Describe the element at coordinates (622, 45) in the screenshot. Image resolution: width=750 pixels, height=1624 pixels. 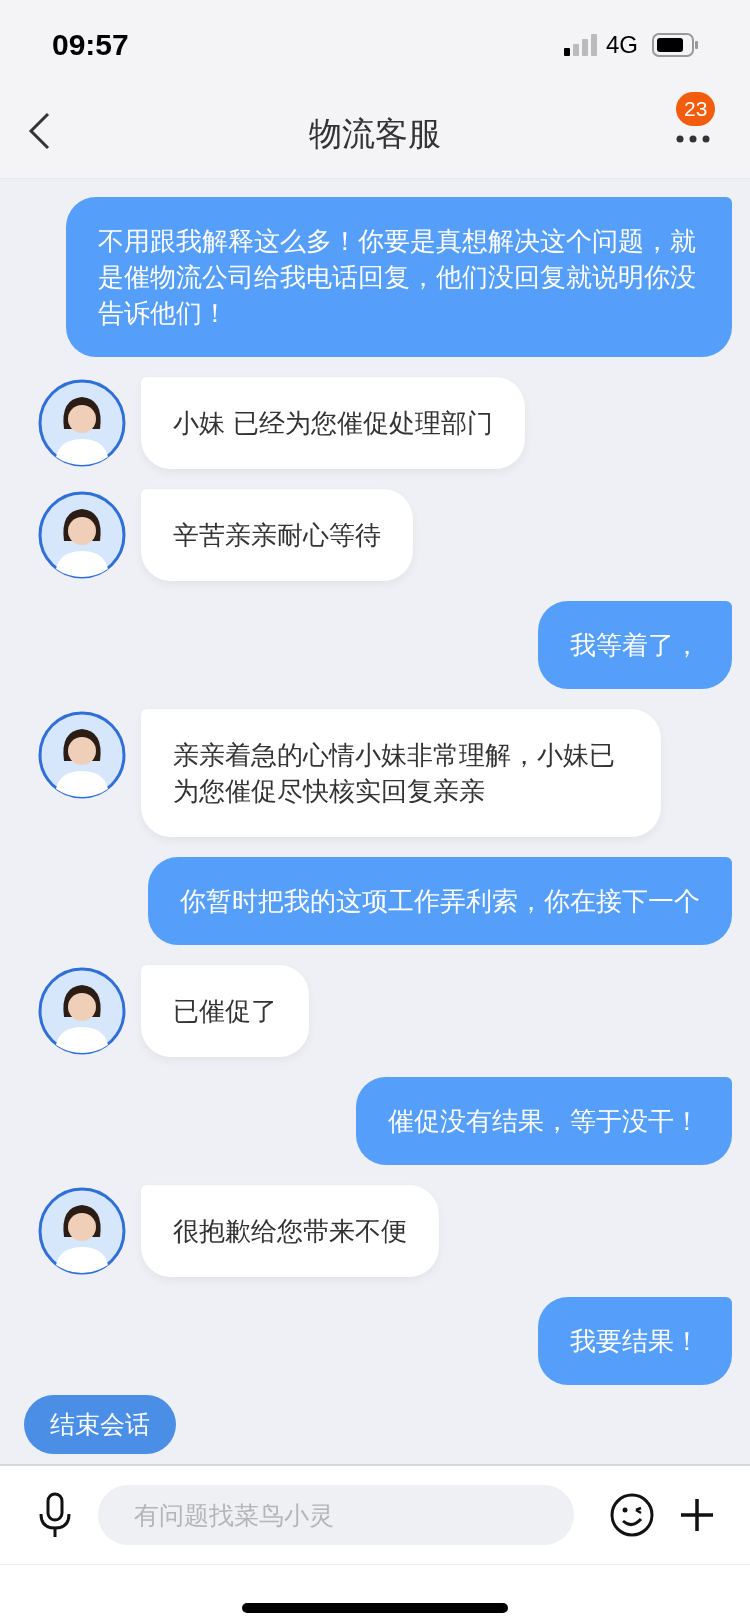
I see `network-label: 4G` at that location.